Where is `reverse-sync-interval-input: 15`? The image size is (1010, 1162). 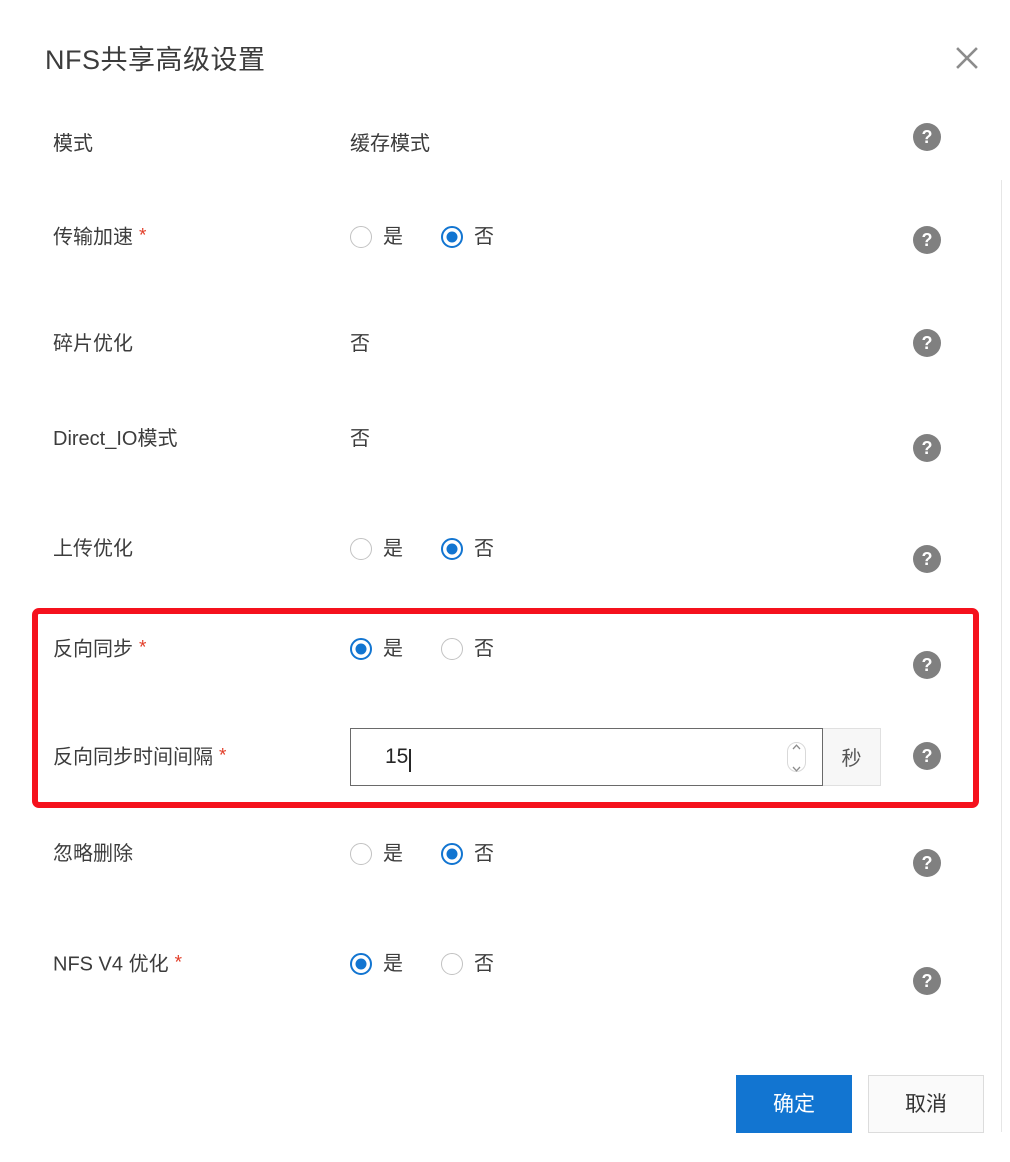
reverse-sync-interval-input: 15 is located at coordinates (586, 756).